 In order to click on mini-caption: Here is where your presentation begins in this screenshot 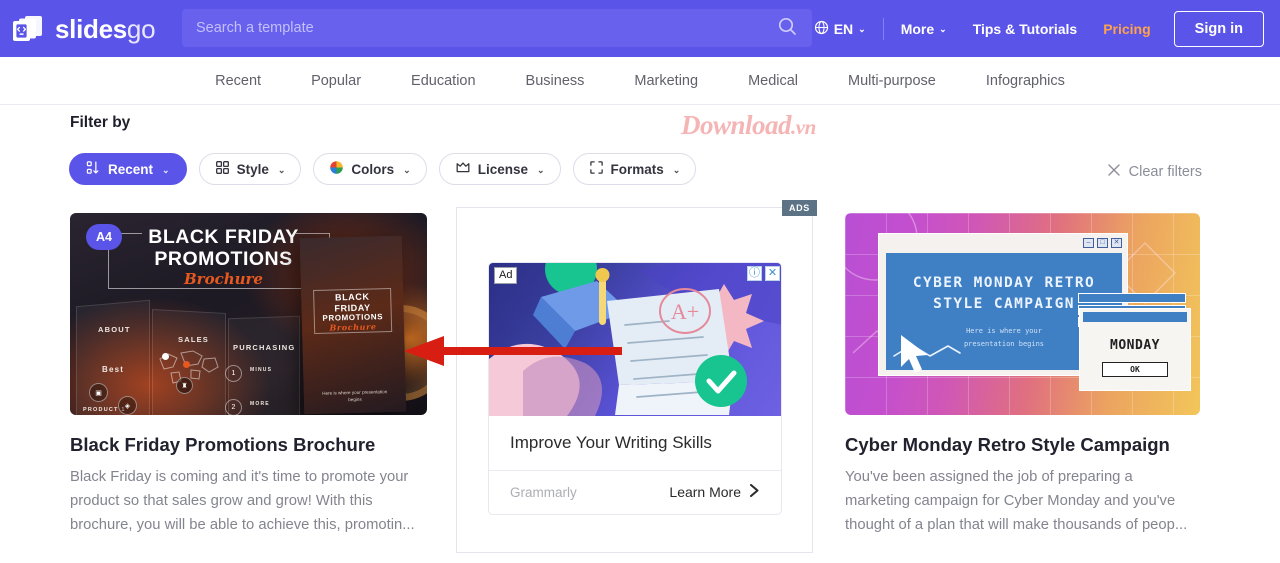, I will do `click(355, 396)`.